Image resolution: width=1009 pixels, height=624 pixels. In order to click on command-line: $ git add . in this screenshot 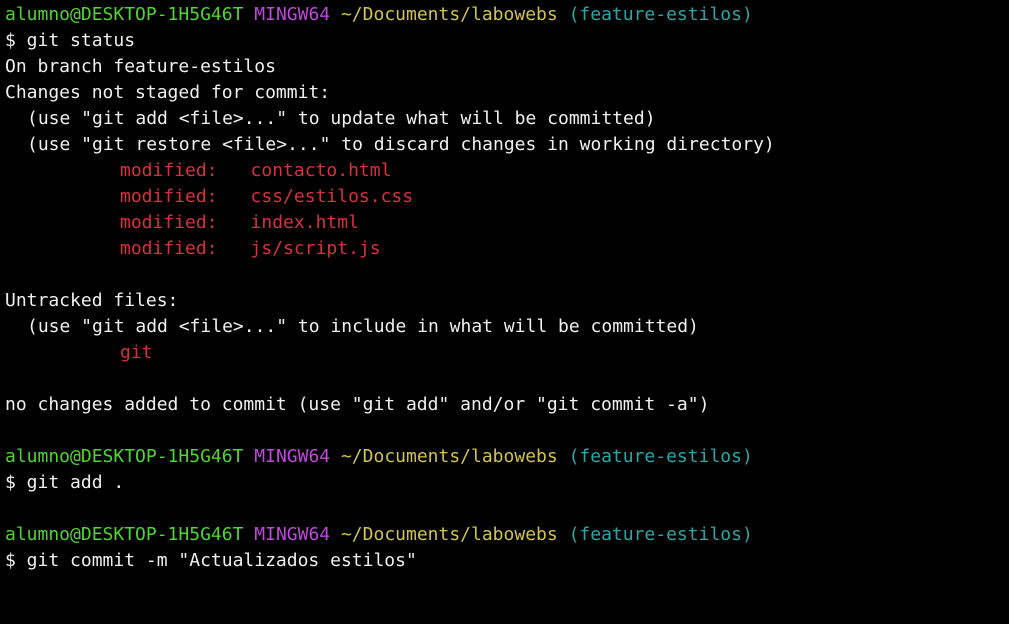, I will do `click(65, 482)`.